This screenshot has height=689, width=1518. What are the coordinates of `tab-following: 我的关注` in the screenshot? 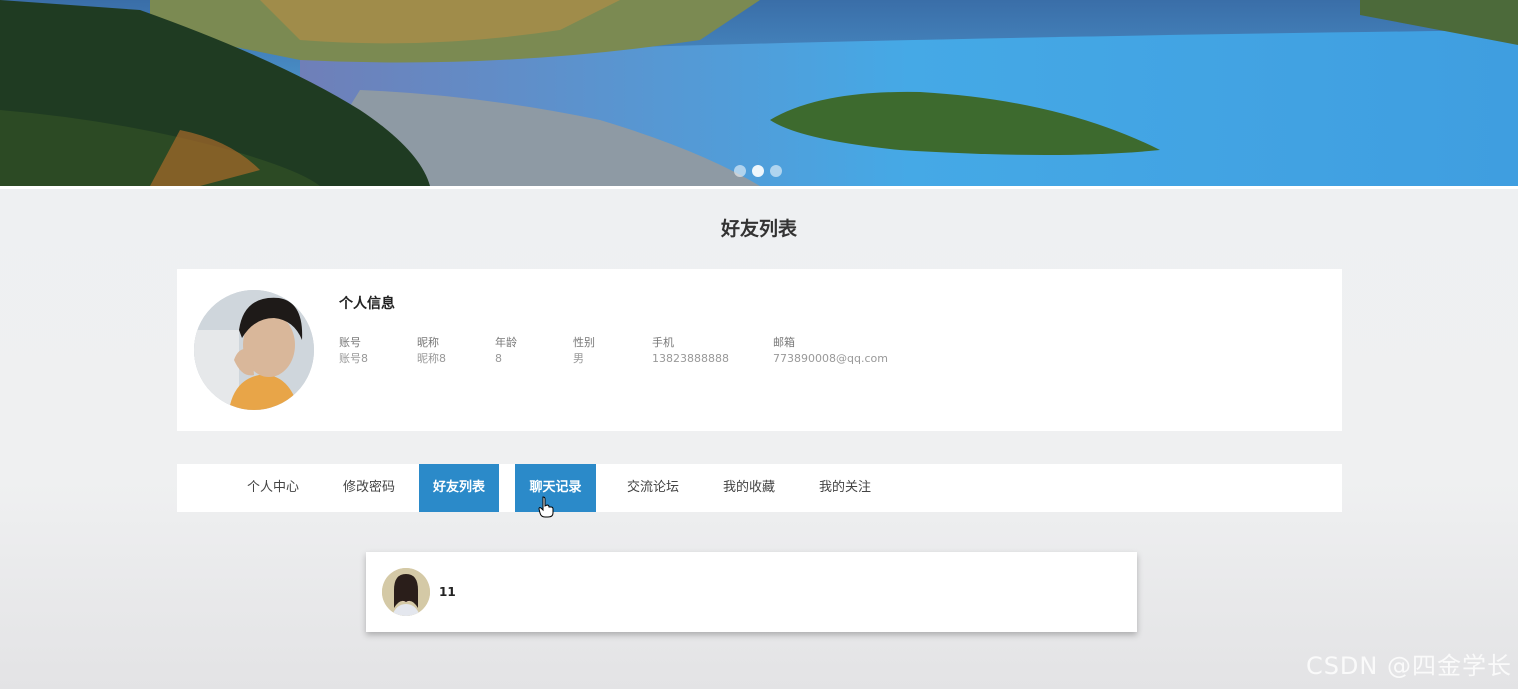 It's located at (845, 488).